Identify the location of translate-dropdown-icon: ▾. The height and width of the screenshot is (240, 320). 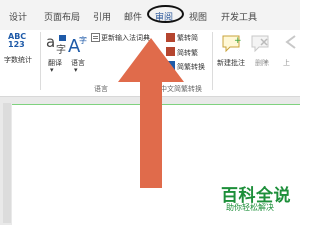
(52, 70).